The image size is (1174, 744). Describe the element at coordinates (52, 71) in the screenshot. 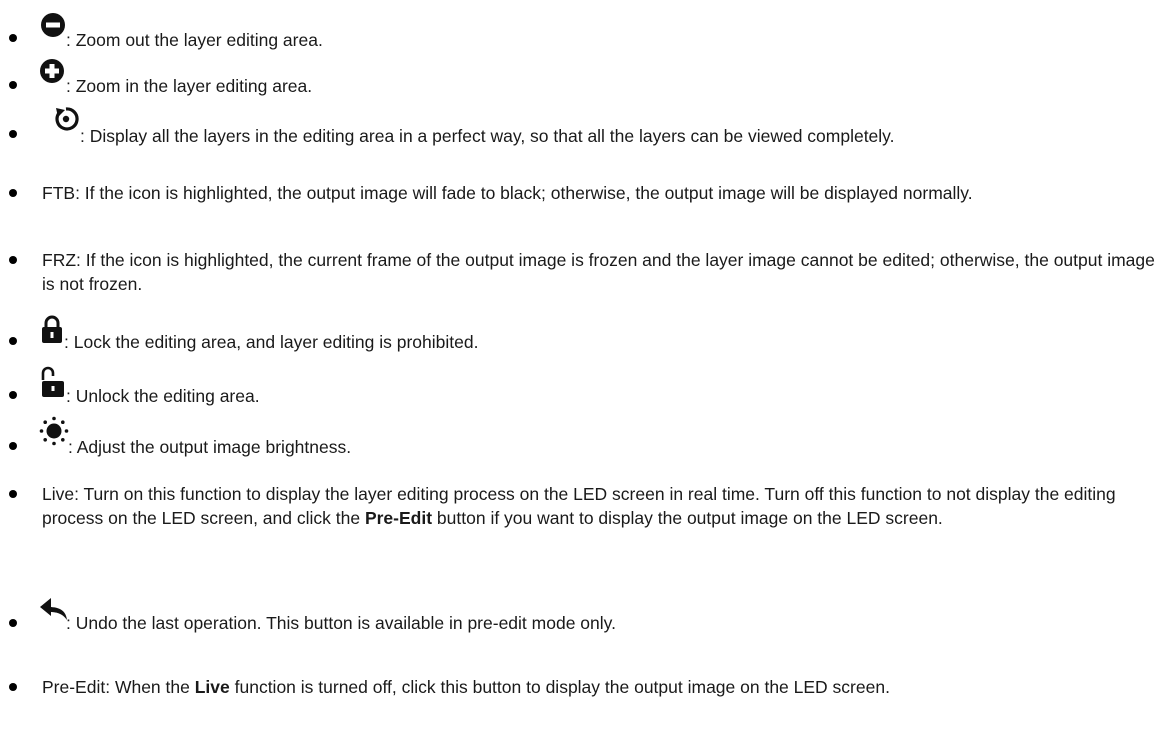

I see `zoom-in-icon` at that location.